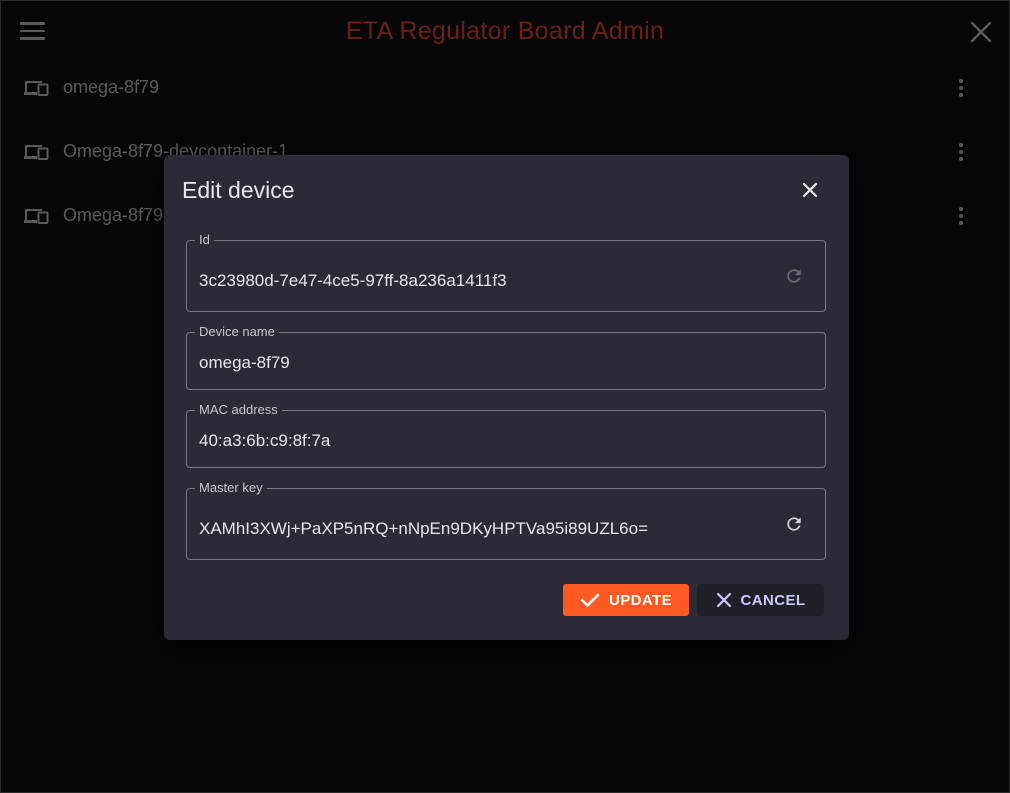 This screenshot has width=1010, height=793. I want to click on mac-address-field: MAC address 40:a3:6b:c9:8f:7a, so click(506, 435).